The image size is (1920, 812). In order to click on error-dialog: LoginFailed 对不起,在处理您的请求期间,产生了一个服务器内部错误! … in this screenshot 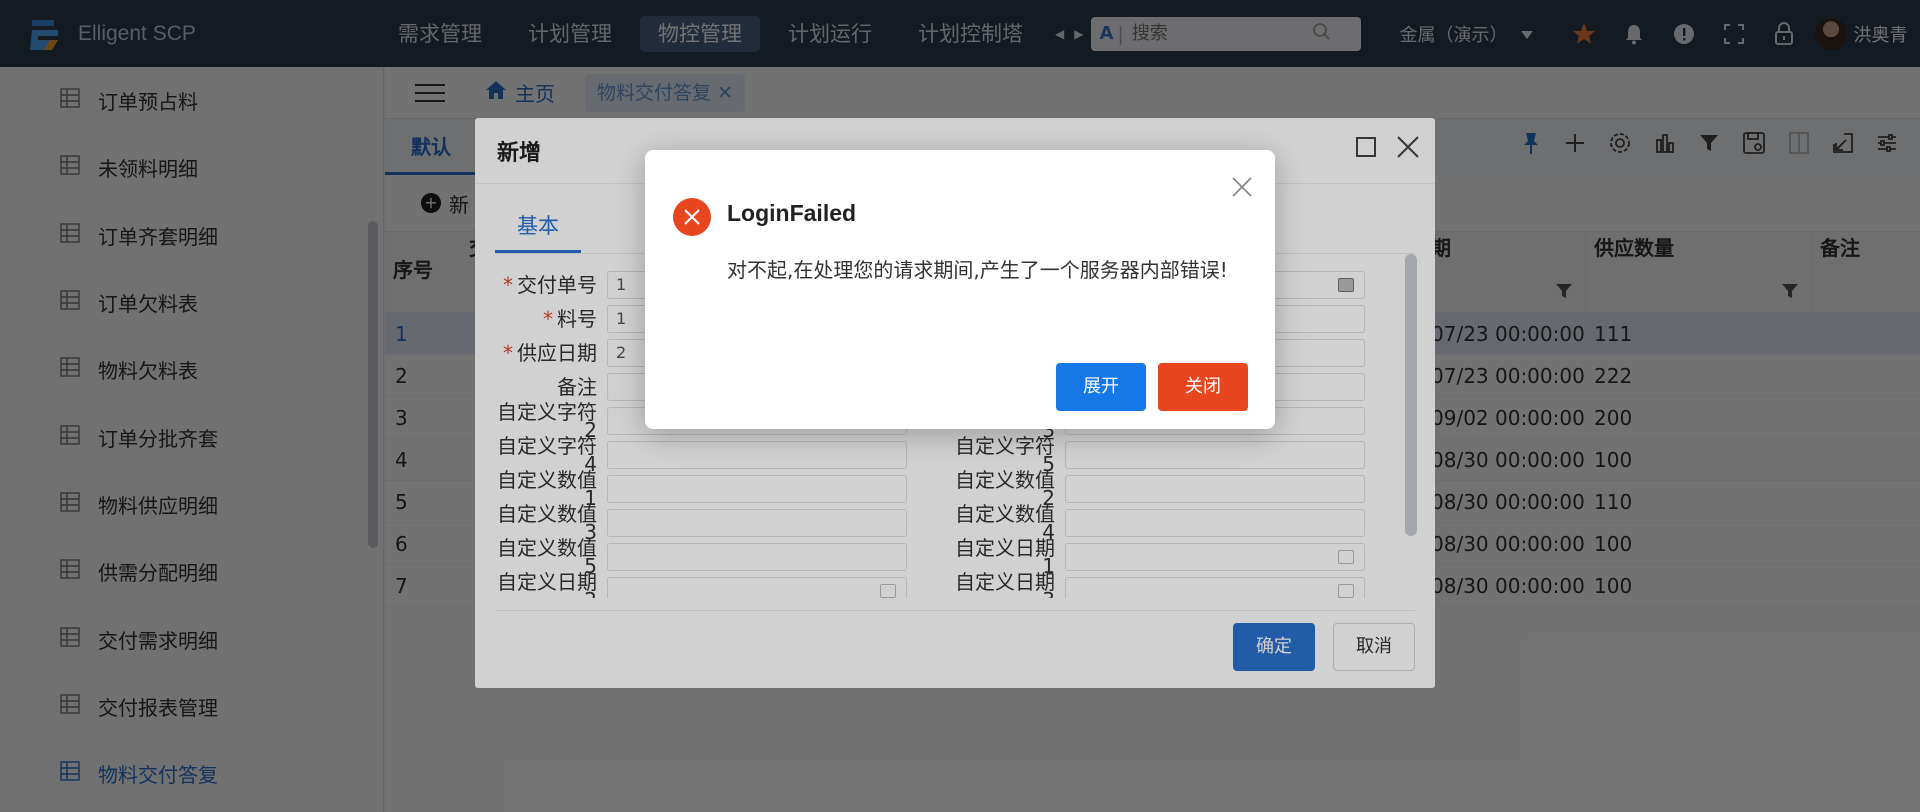, I will do `click(960, 289)`.